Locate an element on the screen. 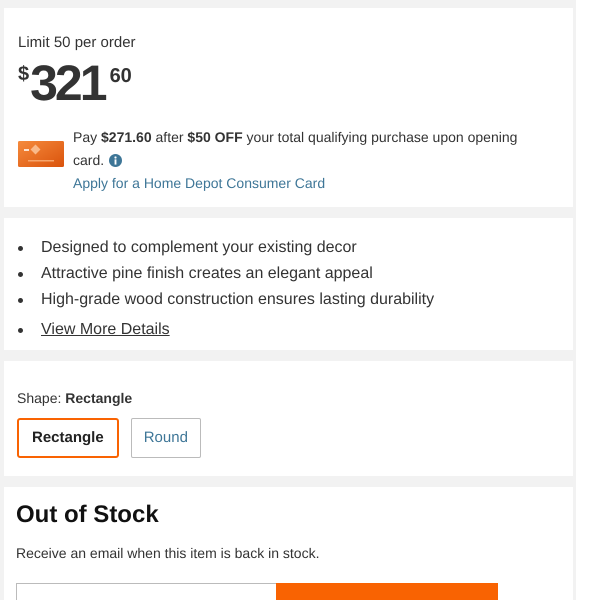  stock-message: Receive an email when this item is back in stock. is located at coordinates (168, 553).